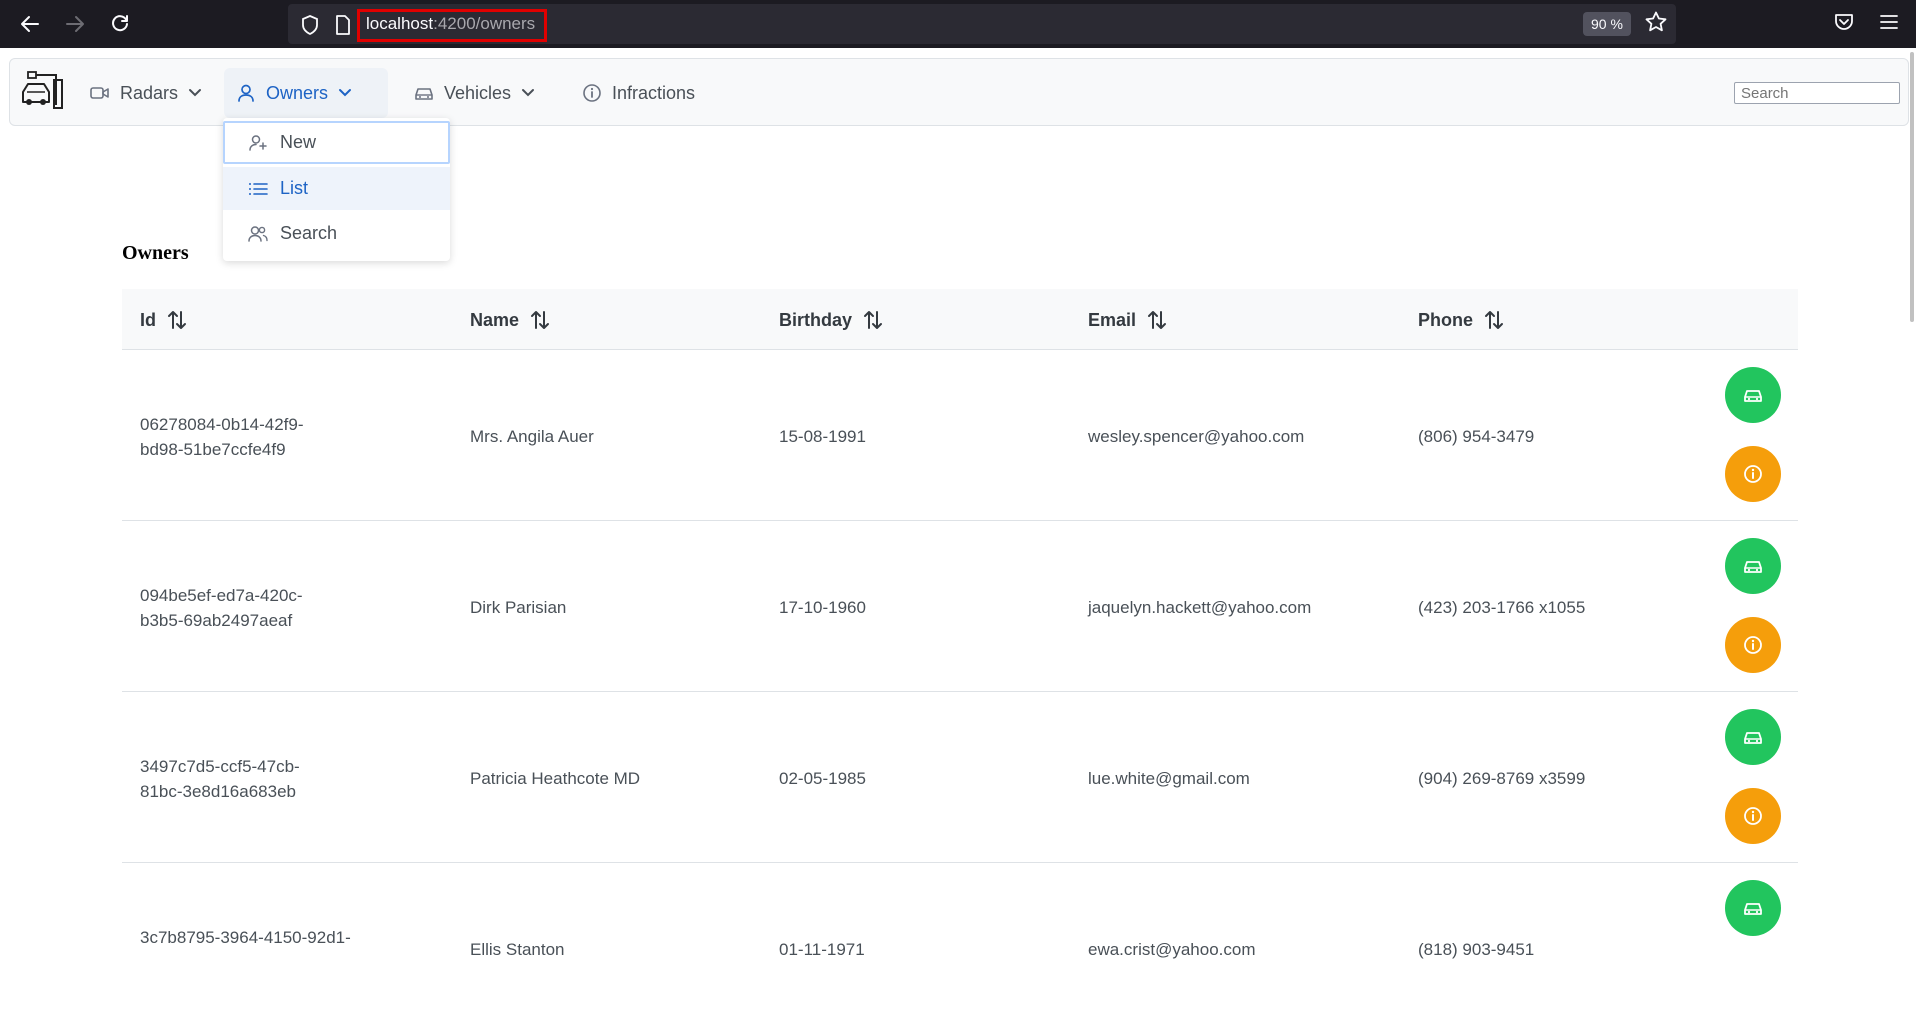  Describe the element at coordinates (1446, 319) in the screenshot. I see `column-header-phone-label: Phone` at that location.